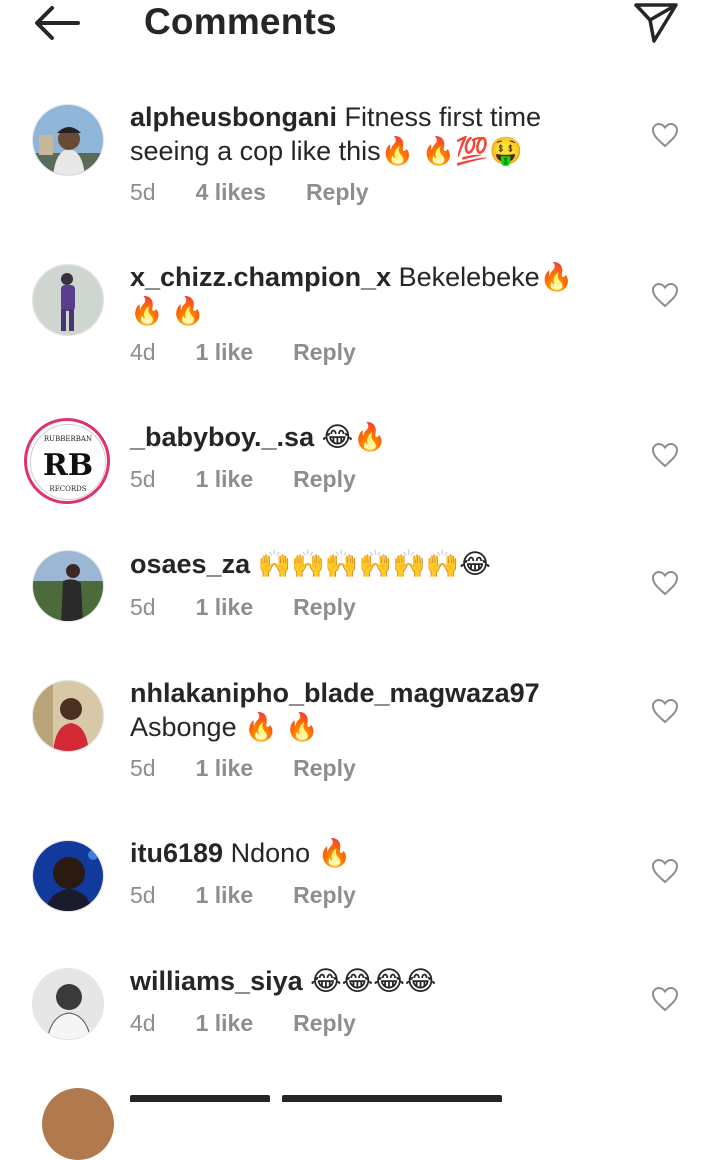 The width and height of the screenshot is (720, 1160). What do you see at coordinates (67, 489) in the screenshot?
I see `logo-bottom-text: RECORDS` at bounding box center [67, 489].